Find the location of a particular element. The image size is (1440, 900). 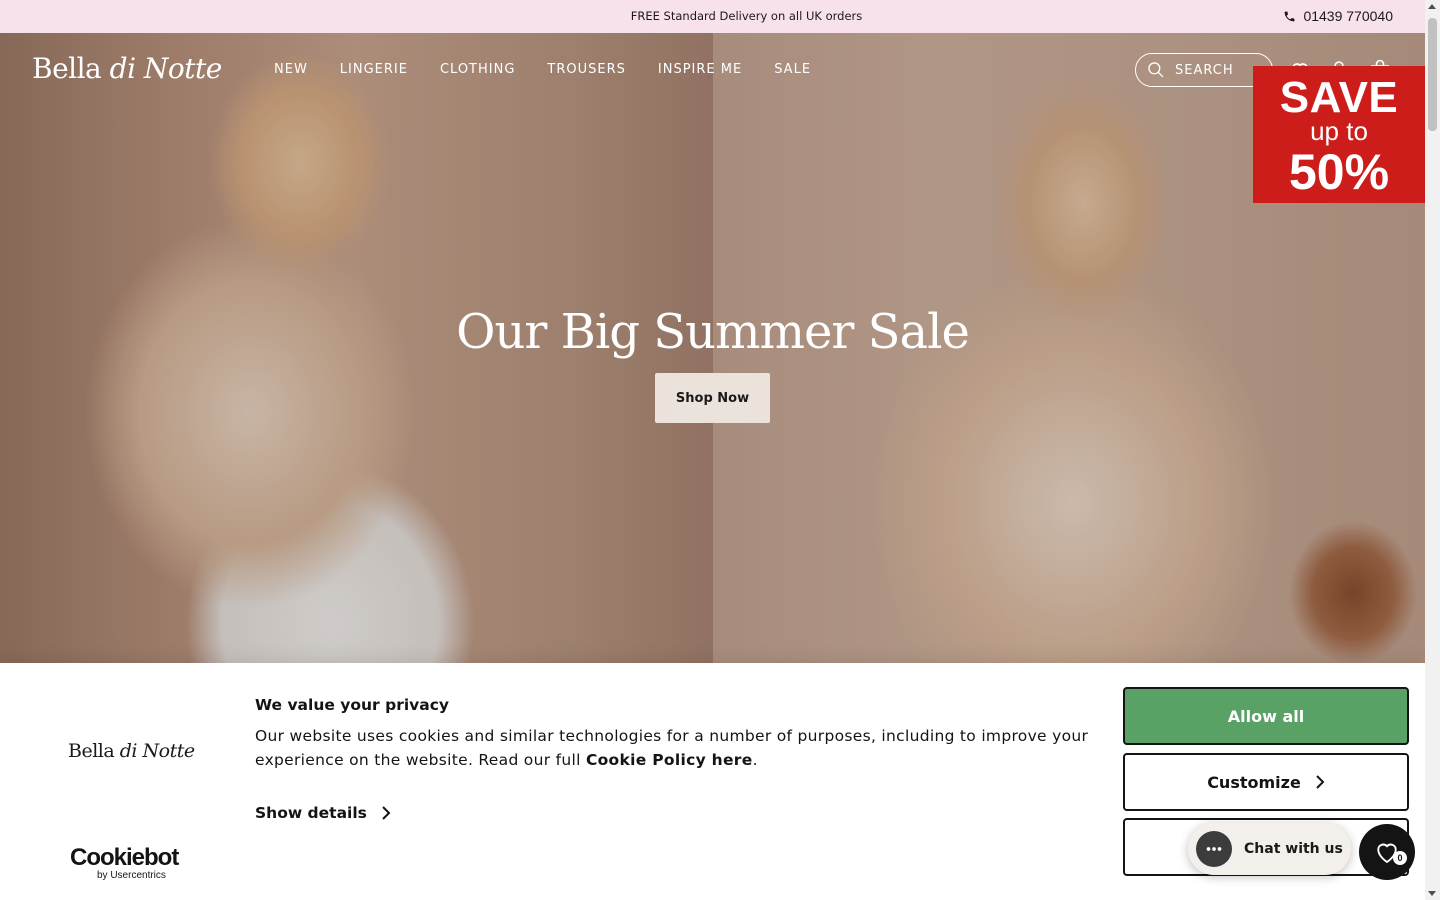

nav-trousers: TROUSERS is located at coordinates (586, 69).